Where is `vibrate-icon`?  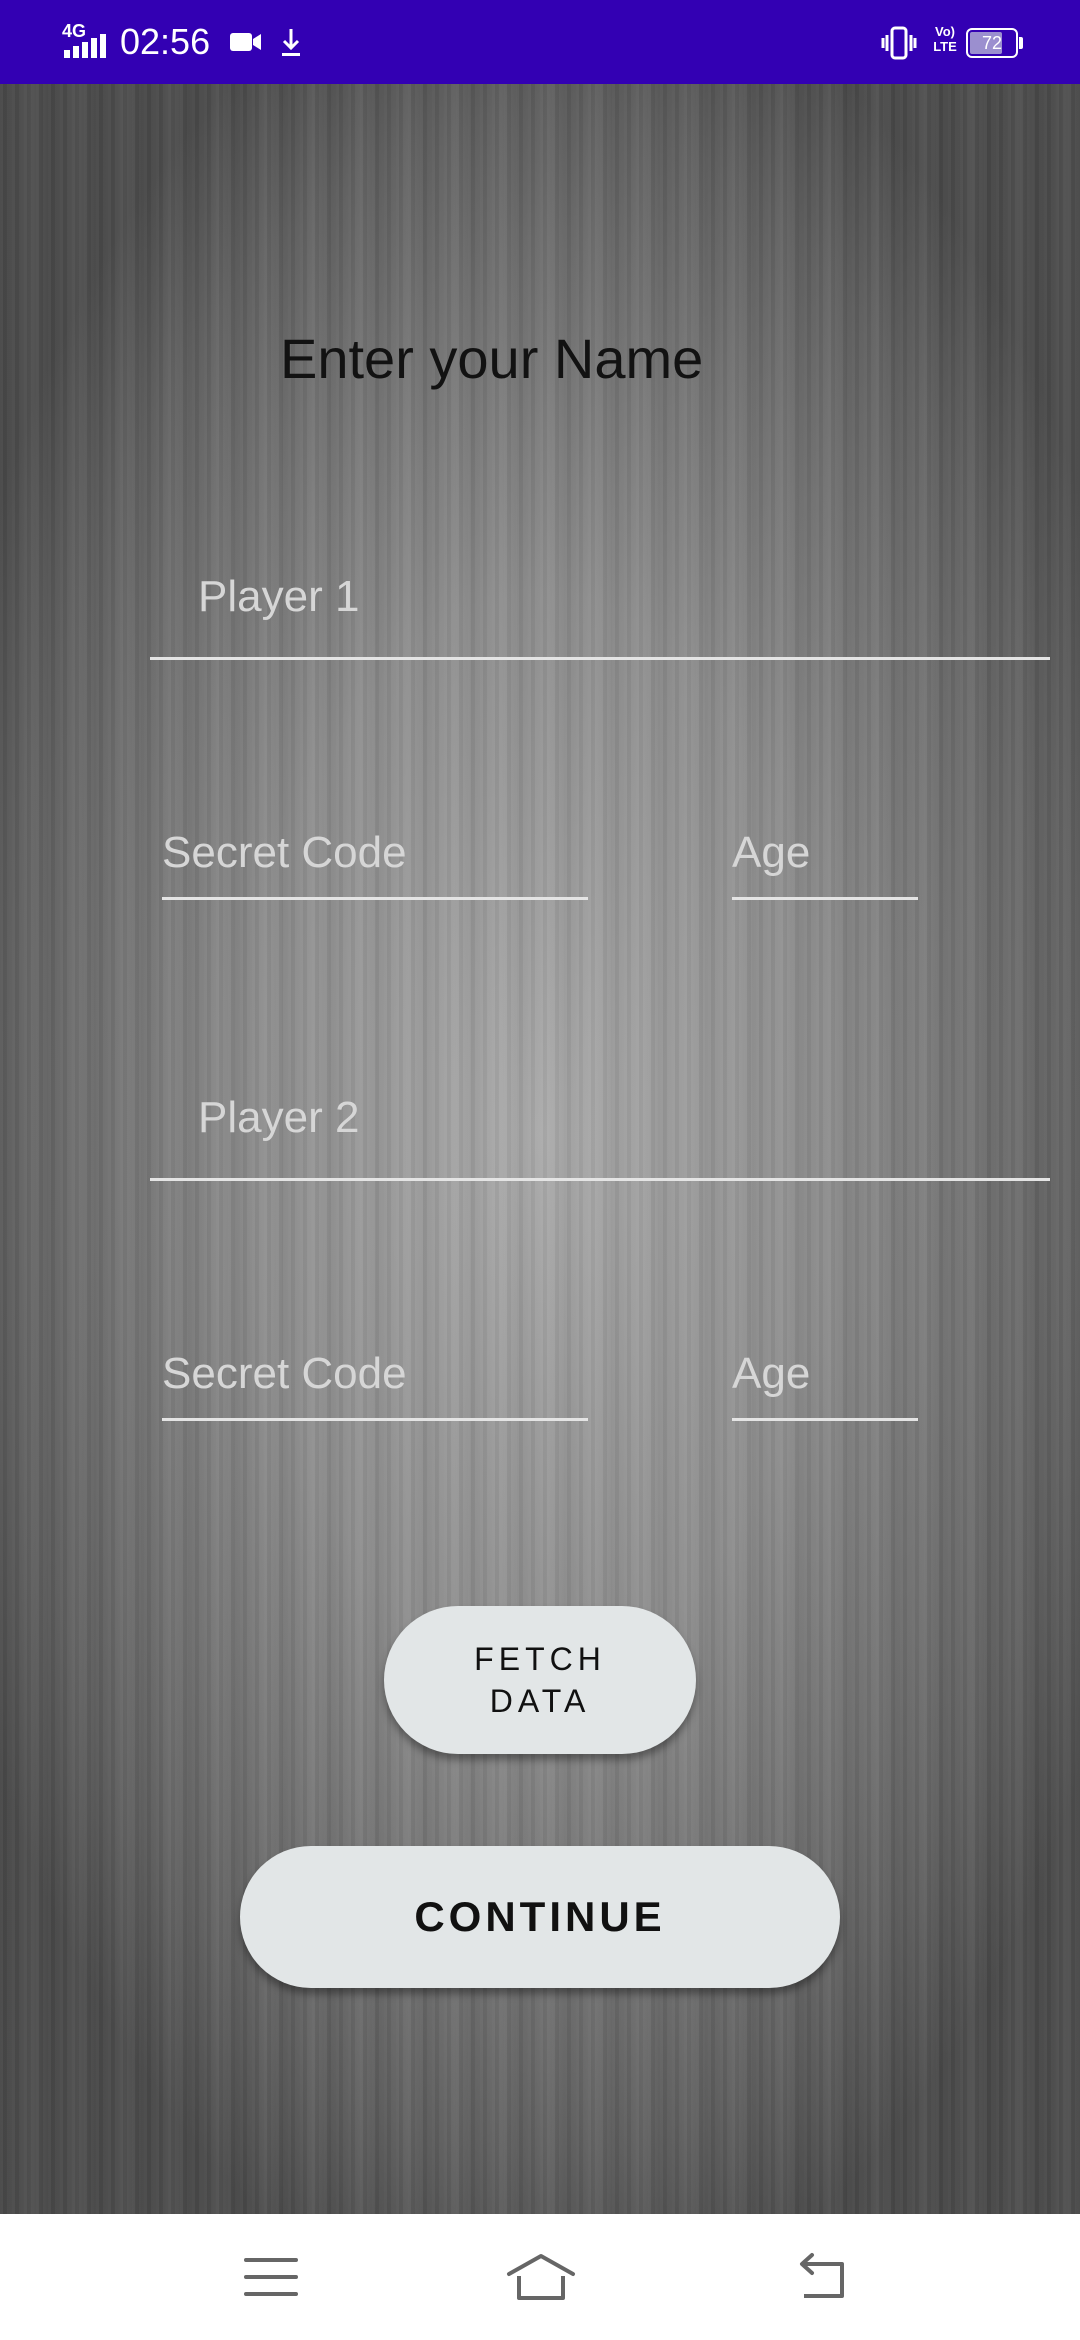
vibrate-icon is located at coordinates (899, 43).